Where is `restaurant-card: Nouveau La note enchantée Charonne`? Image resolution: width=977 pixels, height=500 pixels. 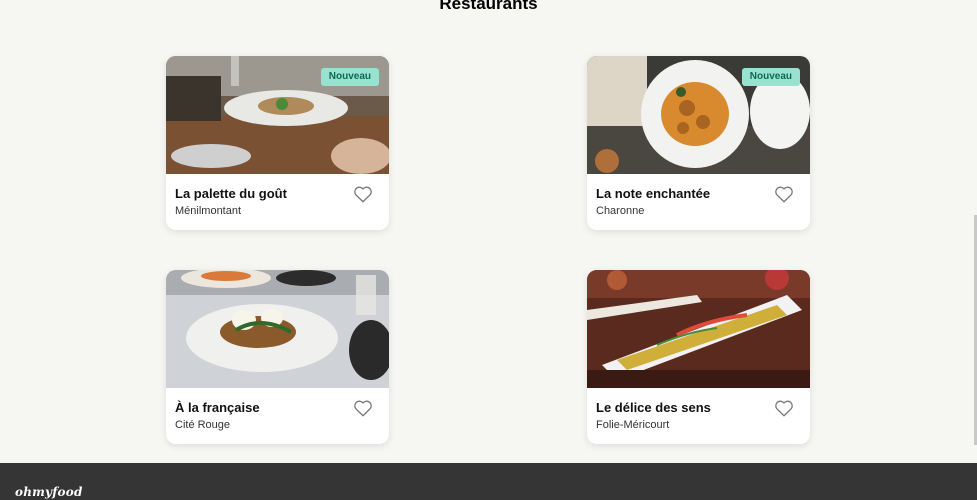 restaurant-card: Nouveau La note enchantée Charonne is located at coordinates (698, 143).